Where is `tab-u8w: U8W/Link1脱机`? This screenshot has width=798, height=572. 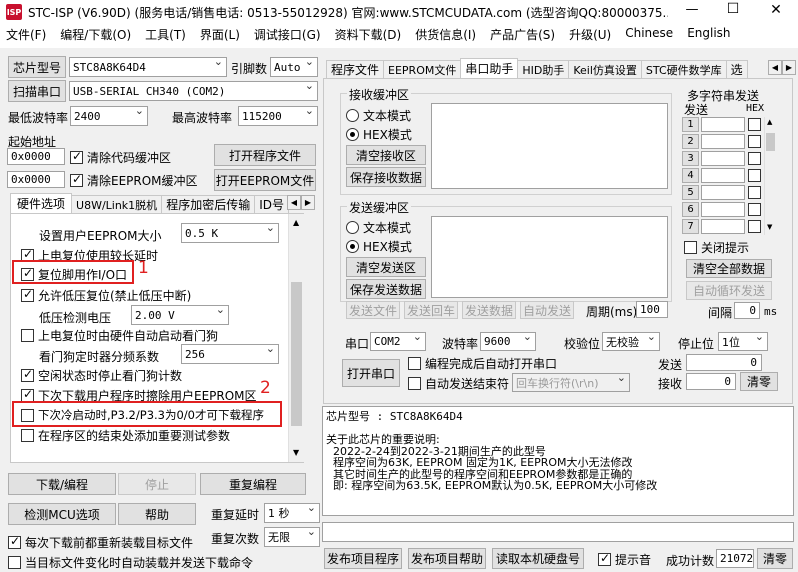
tab-u8w: U8W/Link1脱机 is located at coordinates (117, 204).